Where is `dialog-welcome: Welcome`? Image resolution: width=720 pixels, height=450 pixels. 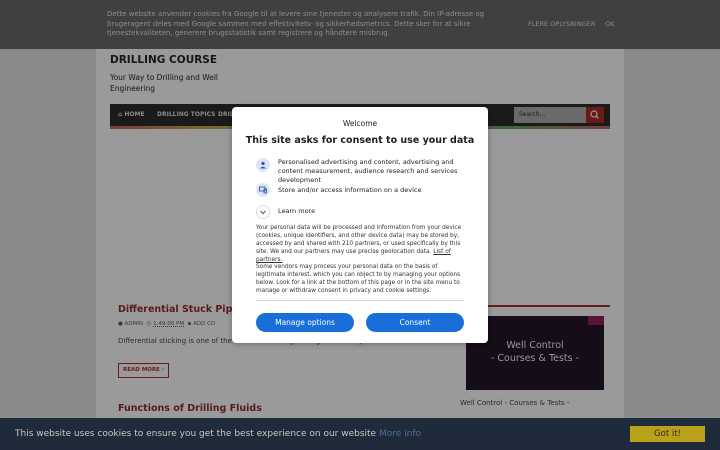 dialog-welcome: Welcome is located at coordinates (360, 123).